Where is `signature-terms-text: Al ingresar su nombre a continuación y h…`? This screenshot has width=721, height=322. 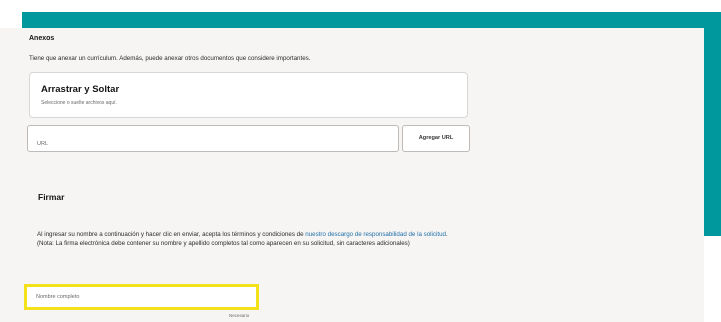
signature-terms-text: Al ingresar su nombre a continuación y h… is located at coordinates (246, 239).